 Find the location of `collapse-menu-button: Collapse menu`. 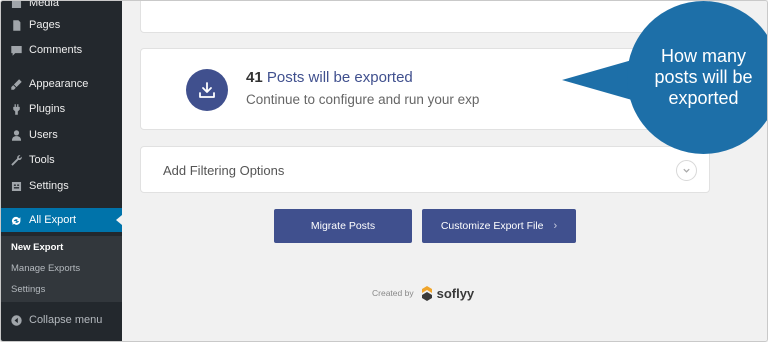

collapse-menu-button: Collapse menu is located at coordinates (61, 320).